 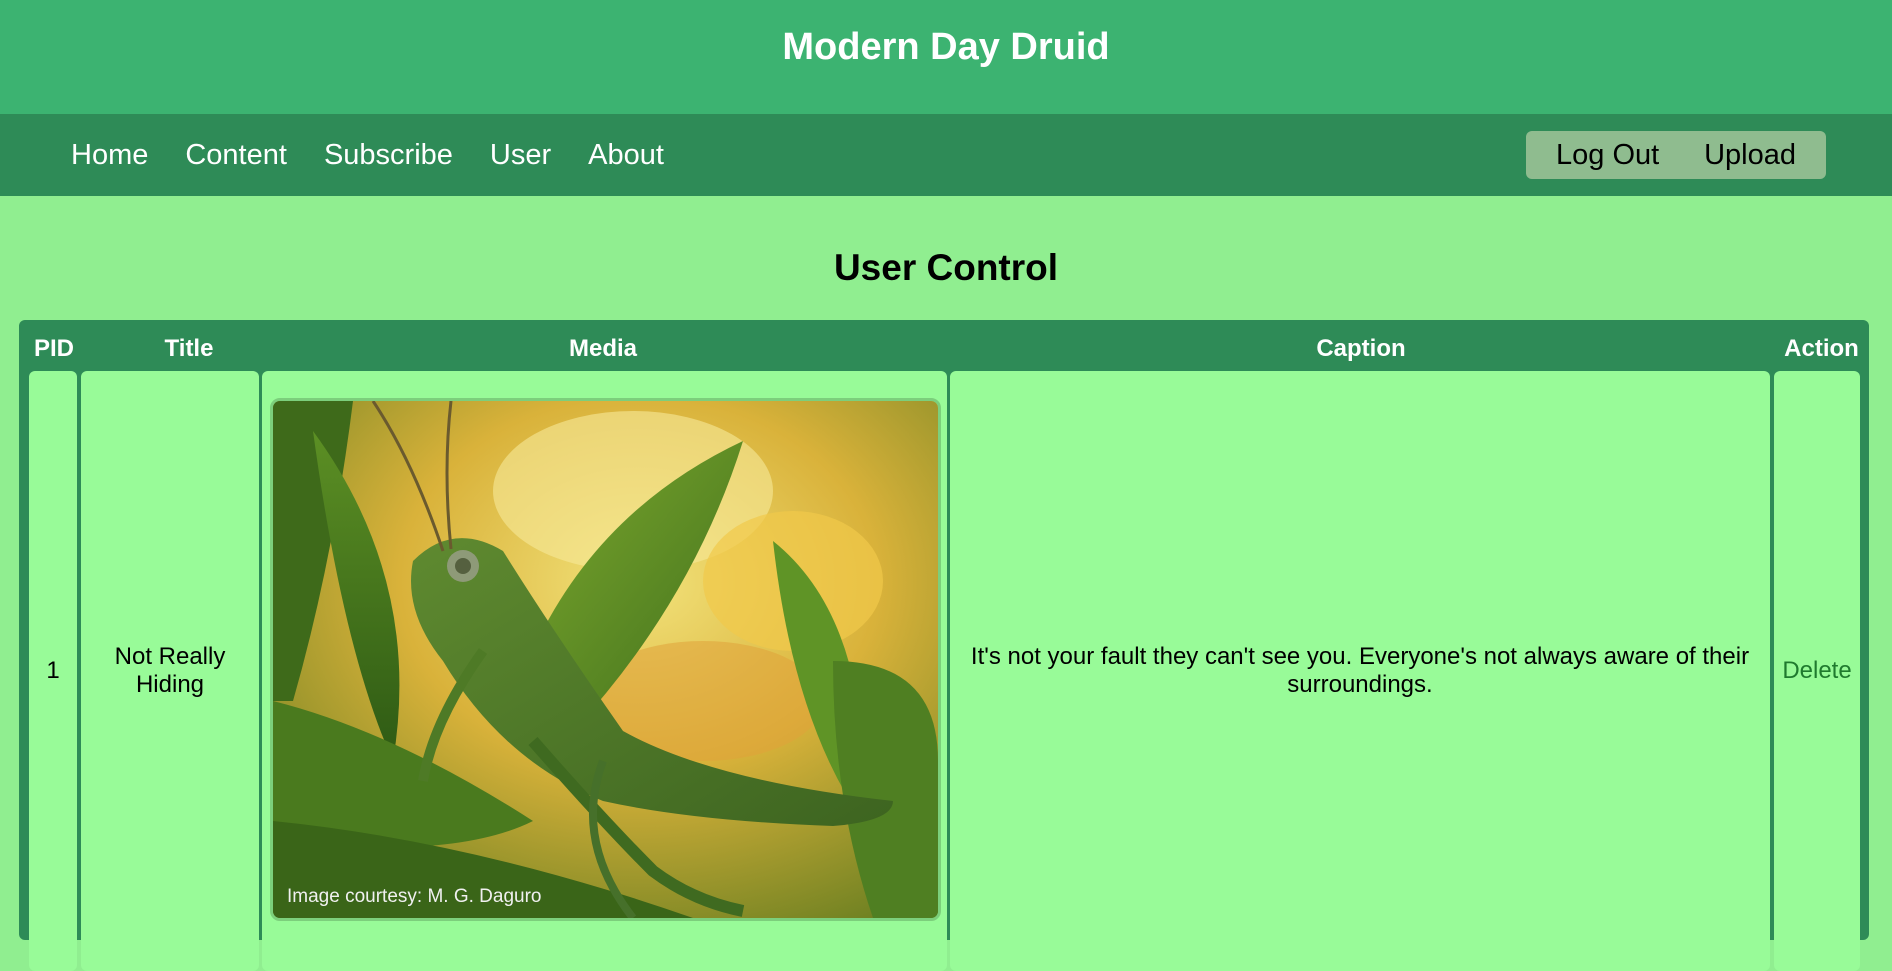 I want to click on image-credit: Image courtesy: M. G. Daguro, so click(x=414, y=896).